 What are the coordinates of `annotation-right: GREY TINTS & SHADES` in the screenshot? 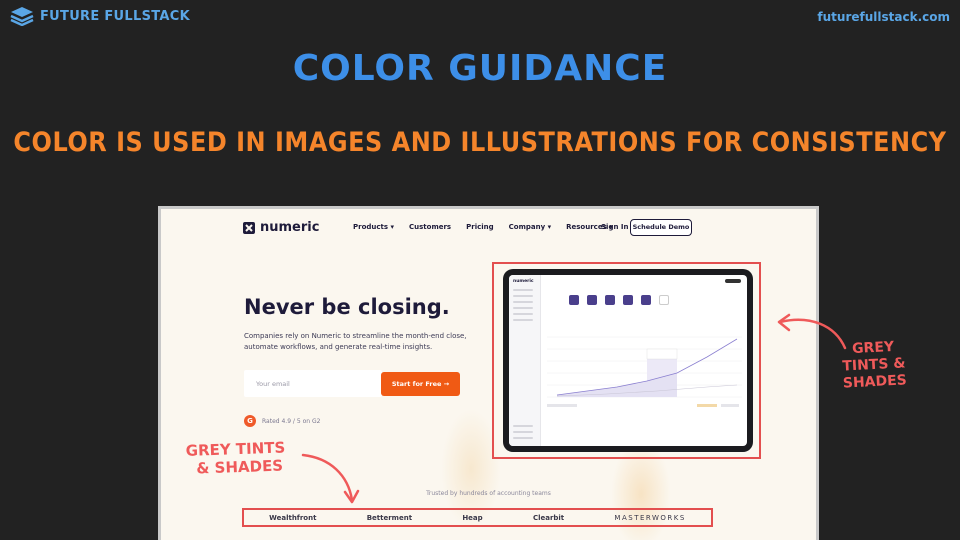 It's located at (874, 365).